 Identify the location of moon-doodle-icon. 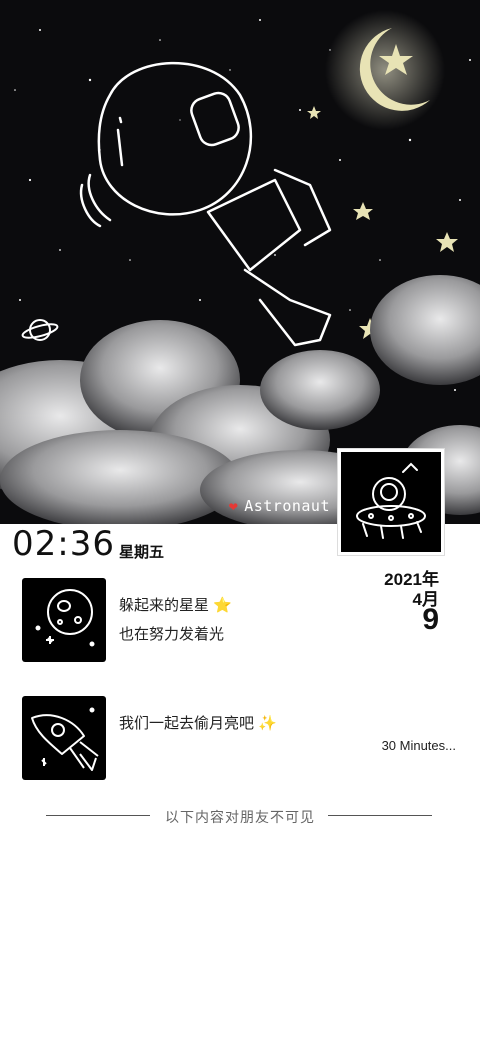
(65, 618).